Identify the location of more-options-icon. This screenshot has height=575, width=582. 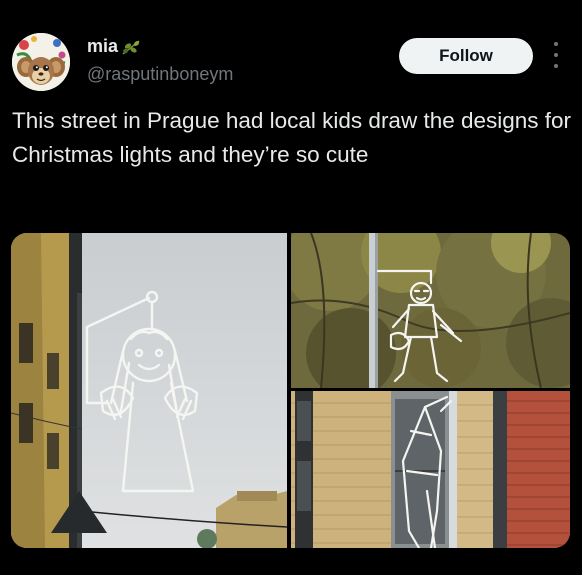
(556, 55).